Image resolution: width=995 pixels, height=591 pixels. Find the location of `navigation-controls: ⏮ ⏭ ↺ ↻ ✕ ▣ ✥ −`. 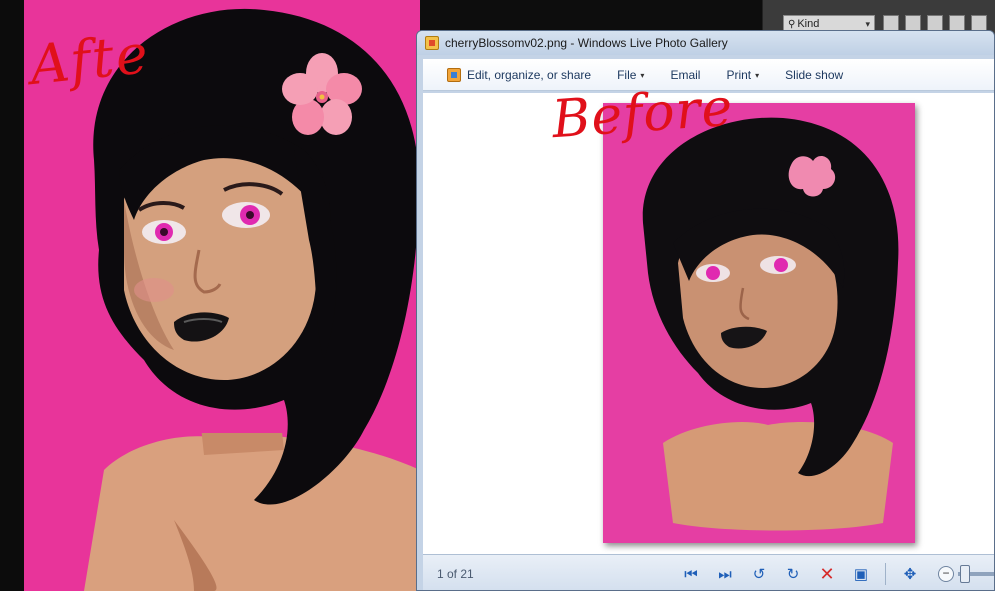

navigation-controls: ⏮ ⏭ ↺ ↻ ✕ ▣ ✥ − is located at coordinates (836, 574).